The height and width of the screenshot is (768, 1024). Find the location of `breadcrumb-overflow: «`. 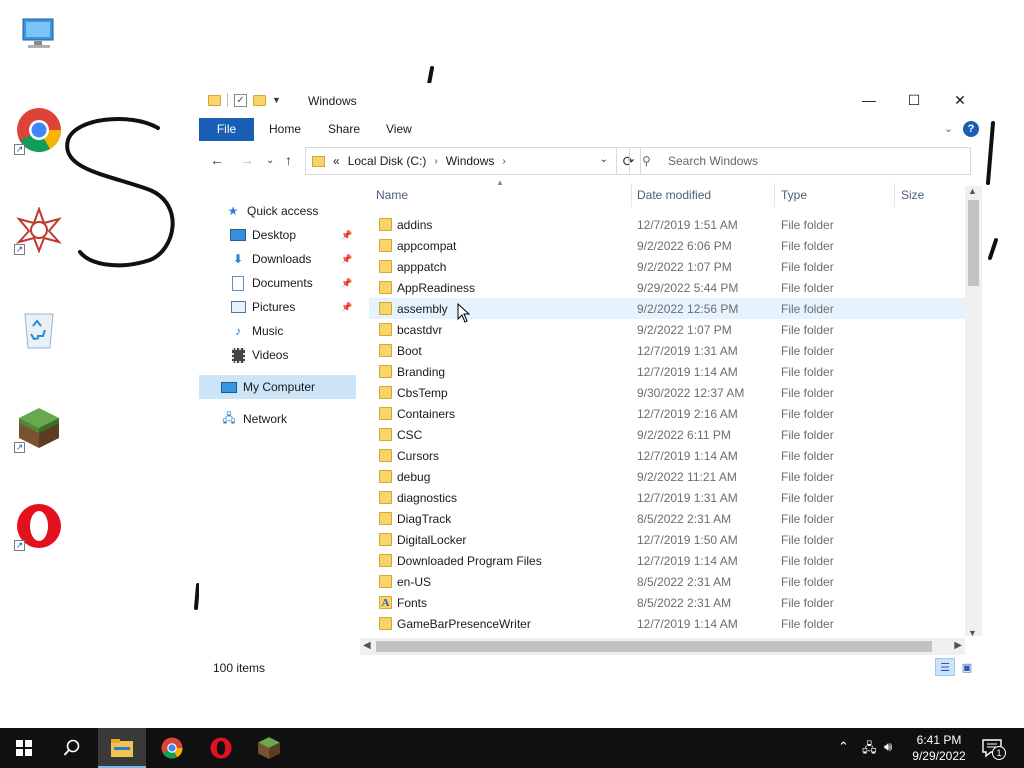

breadcrumb-overflow: « is located at coordinates (336, 161).